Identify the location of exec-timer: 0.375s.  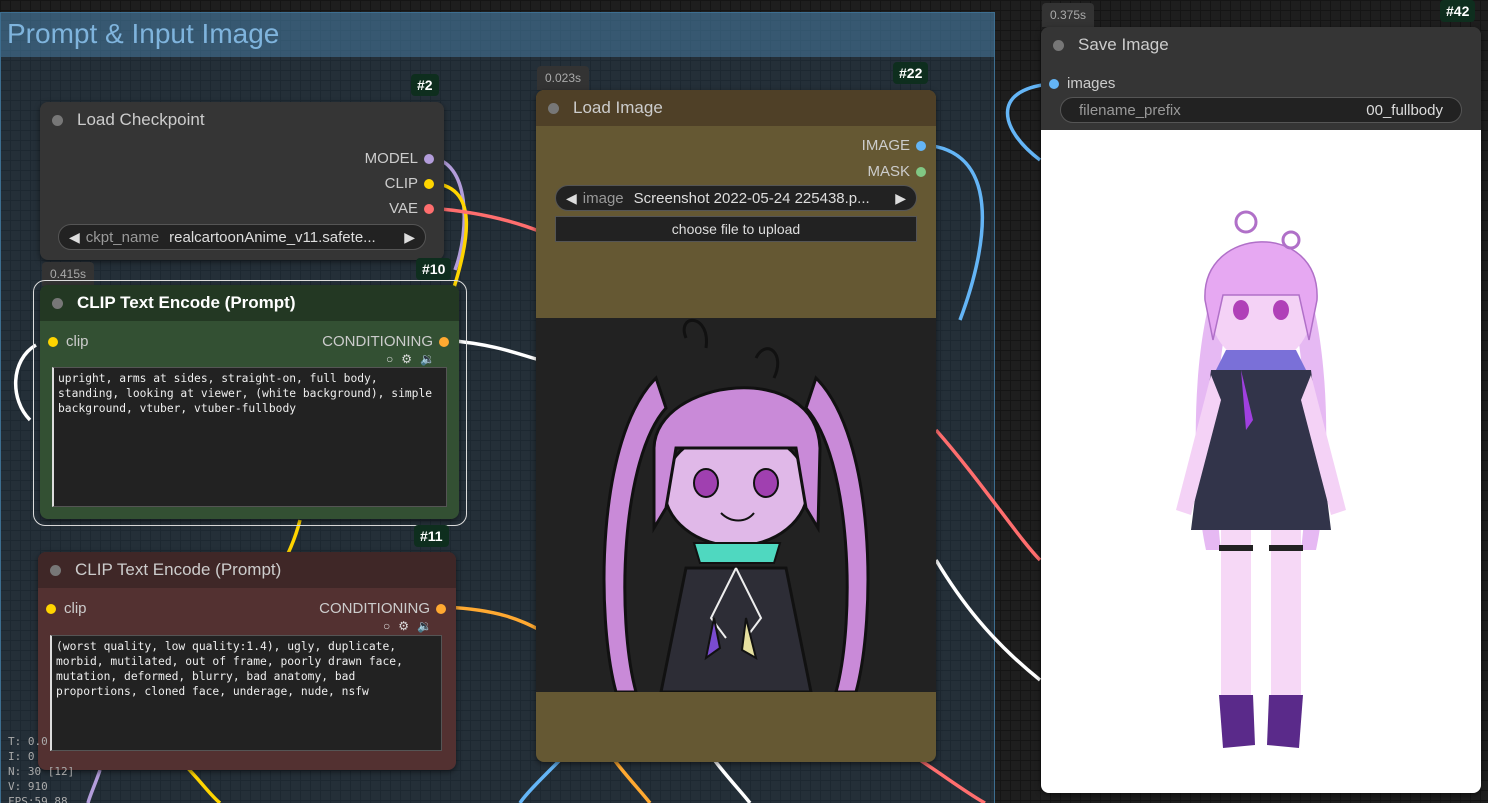
(1068, 15).